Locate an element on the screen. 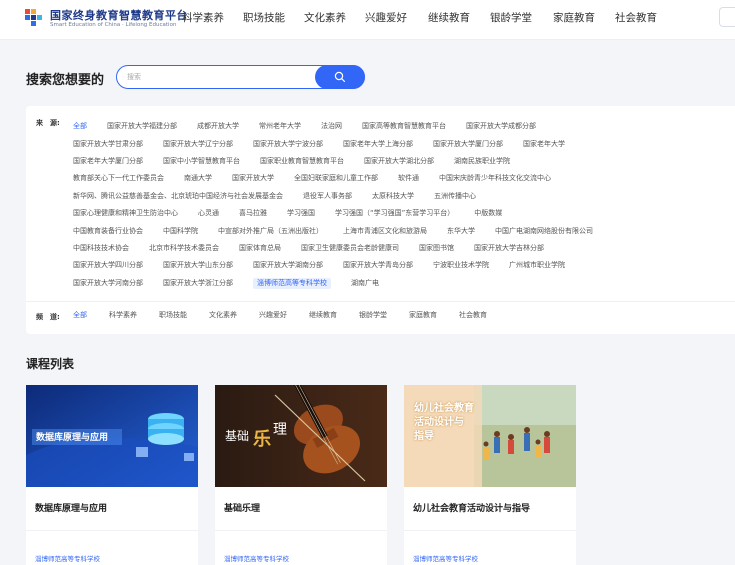 This screenshot has width=735, height=565. source-filter-option: 退役军人事务部 is located at coordinates (327, 196).